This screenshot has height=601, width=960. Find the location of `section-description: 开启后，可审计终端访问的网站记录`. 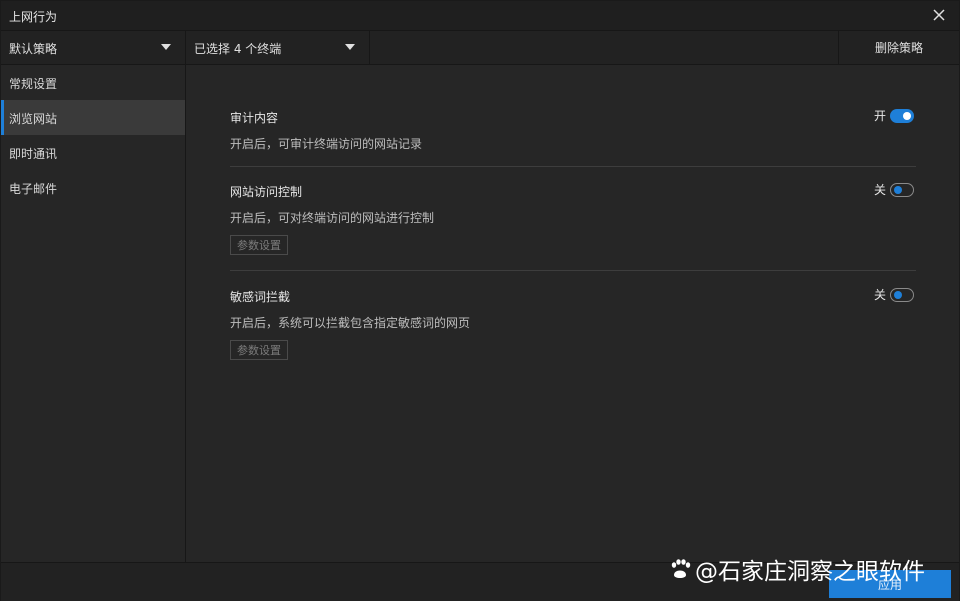

section-description: 开启后，可审计终端访问的网站记录 is located at coordinates (326, 144).